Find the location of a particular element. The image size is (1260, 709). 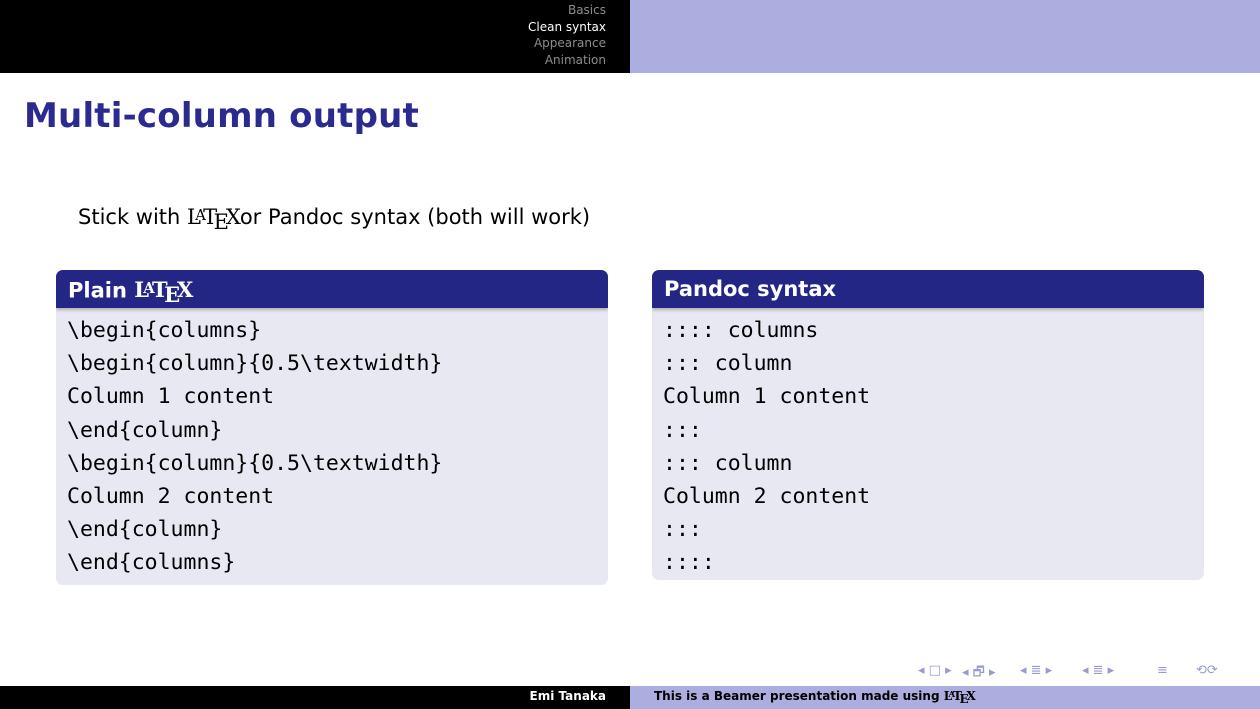

intro-after: or Pandoc syntax (both will work) is located at coordinates (415, 217).